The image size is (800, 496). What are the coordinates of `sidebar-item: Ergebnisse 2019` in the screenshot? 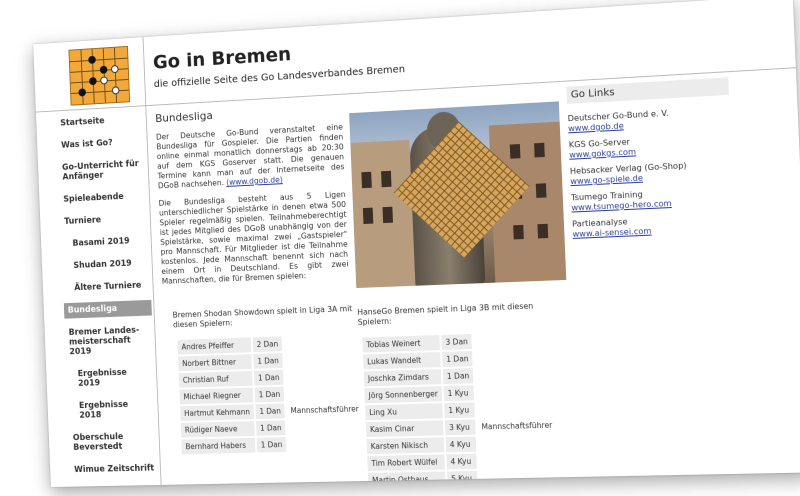 It's located at (110, 378).